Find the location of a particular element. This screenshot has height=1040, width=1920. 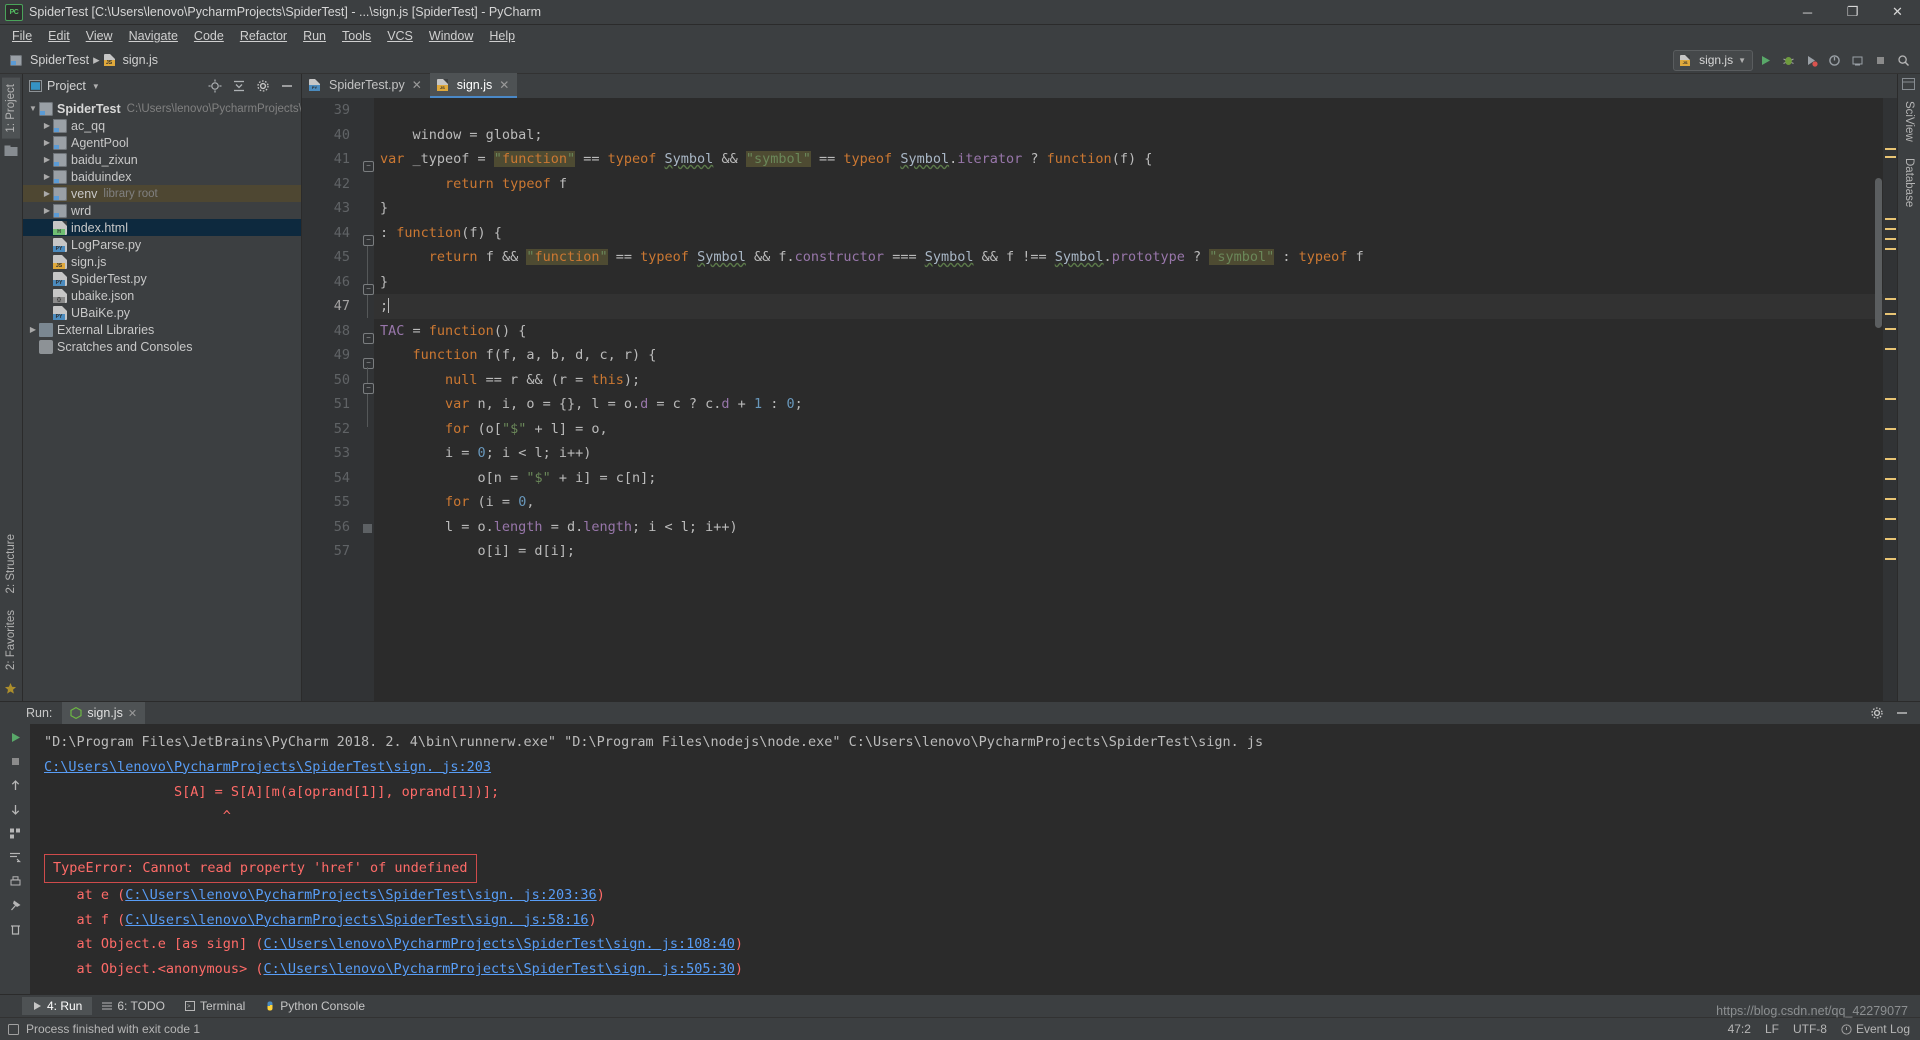

close-icon: ✕ is located at coordinates (132, 713).